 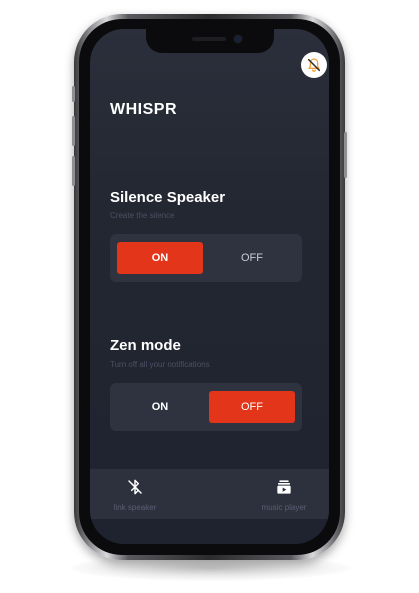 What do you see at coordinates (284, 507) in the screenshot?
I see `tab-music-player-label: music player` at bounding box center [284, 507].